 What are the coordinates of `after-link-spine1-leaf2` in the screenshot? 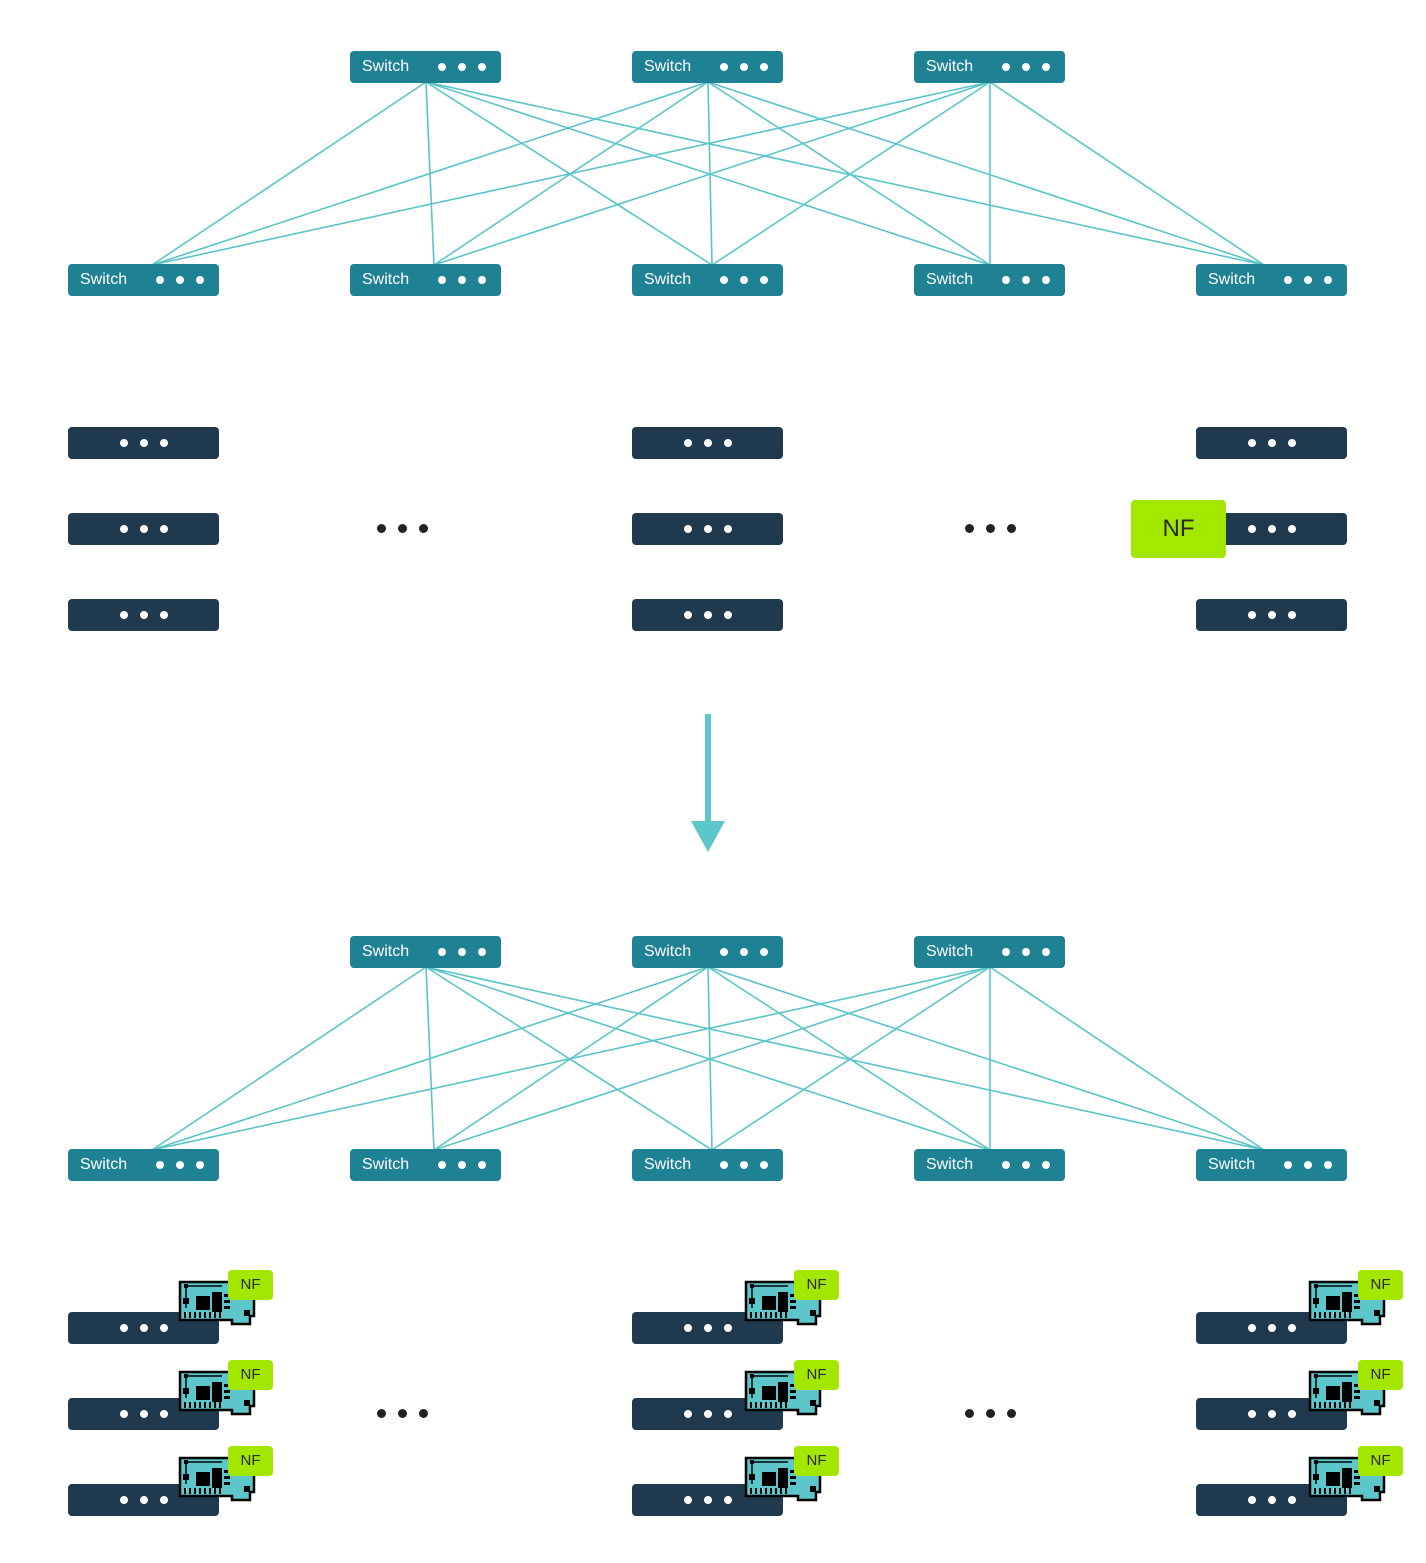 It's located at (710, 1058).